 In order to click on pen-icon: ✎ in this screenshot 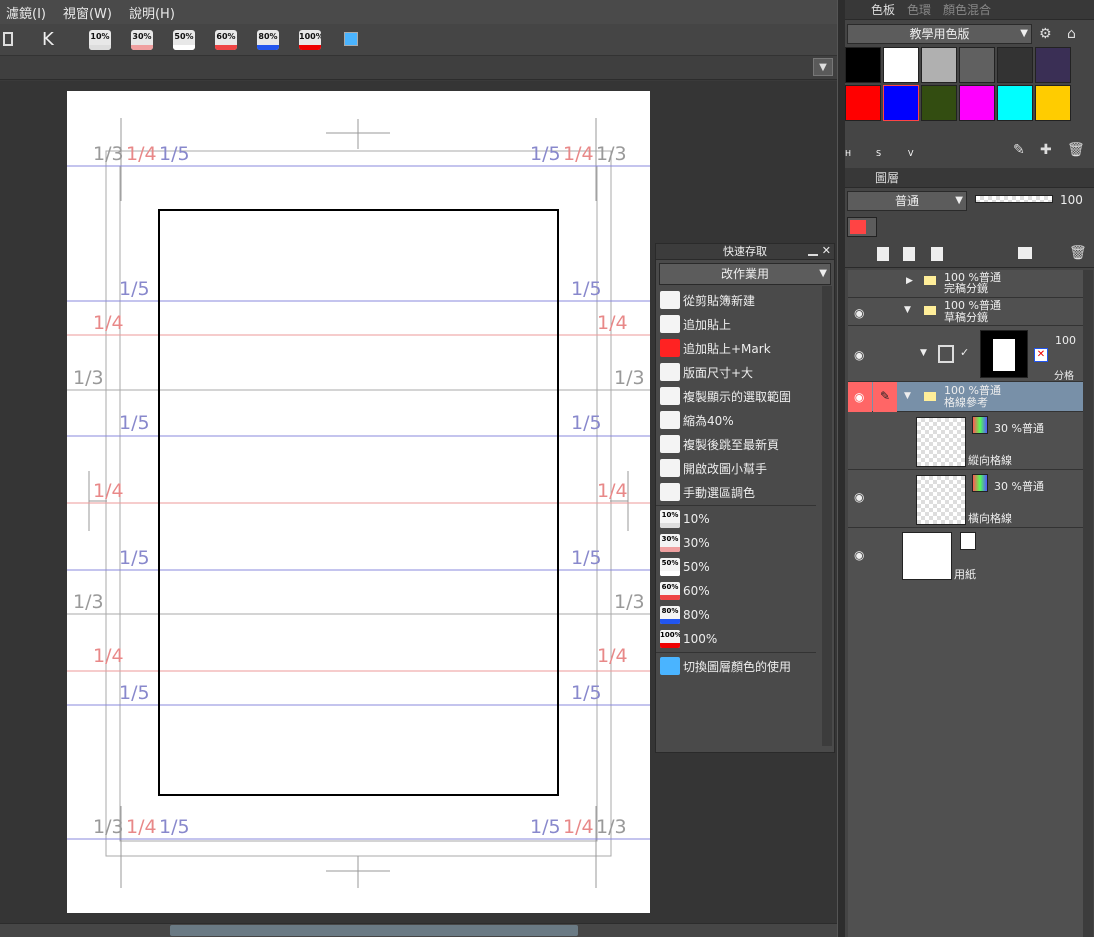, I will do `click(885, 397)`.